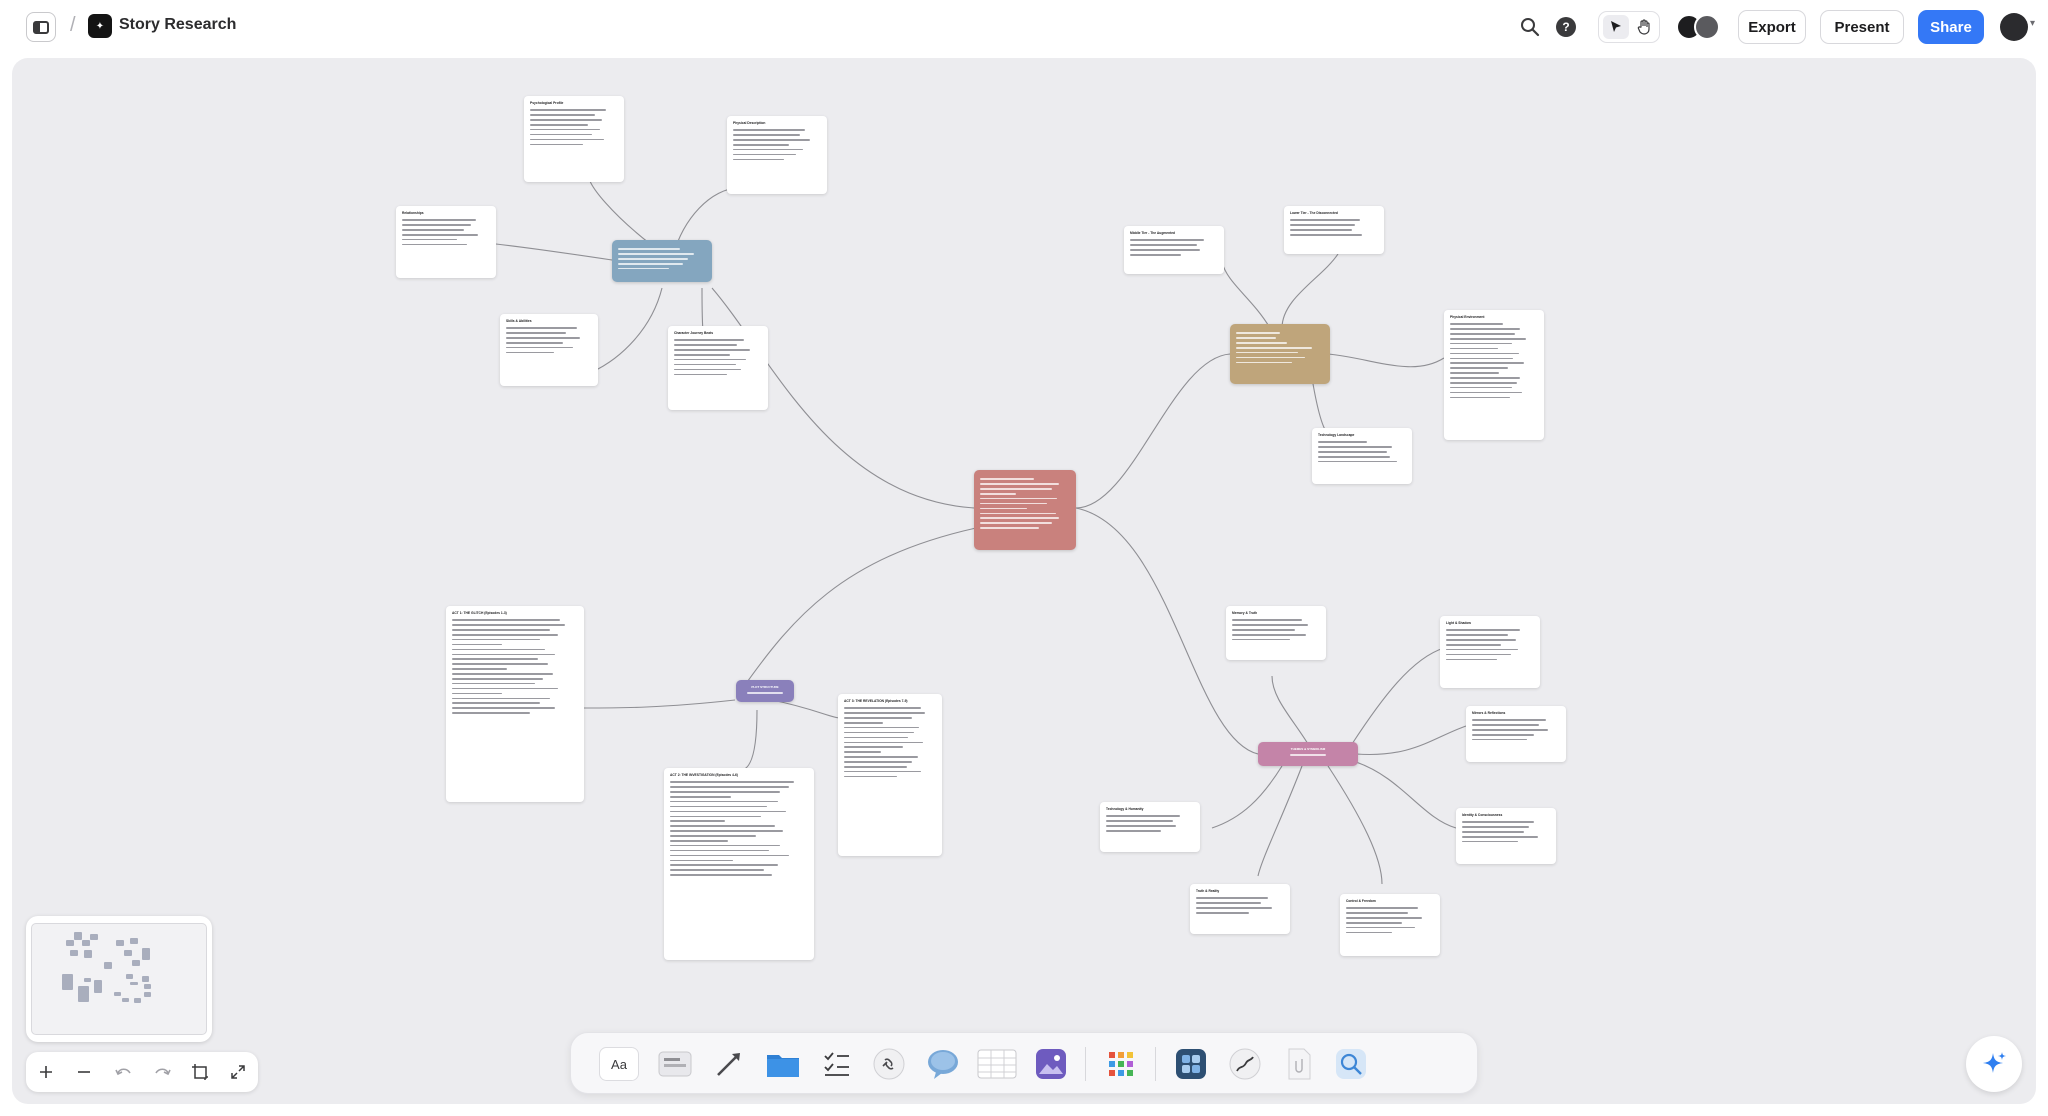  Describe the element at coordinates (1506, 836) in the screenshot. I see `note-card: Identity & Consciousness` at that location.